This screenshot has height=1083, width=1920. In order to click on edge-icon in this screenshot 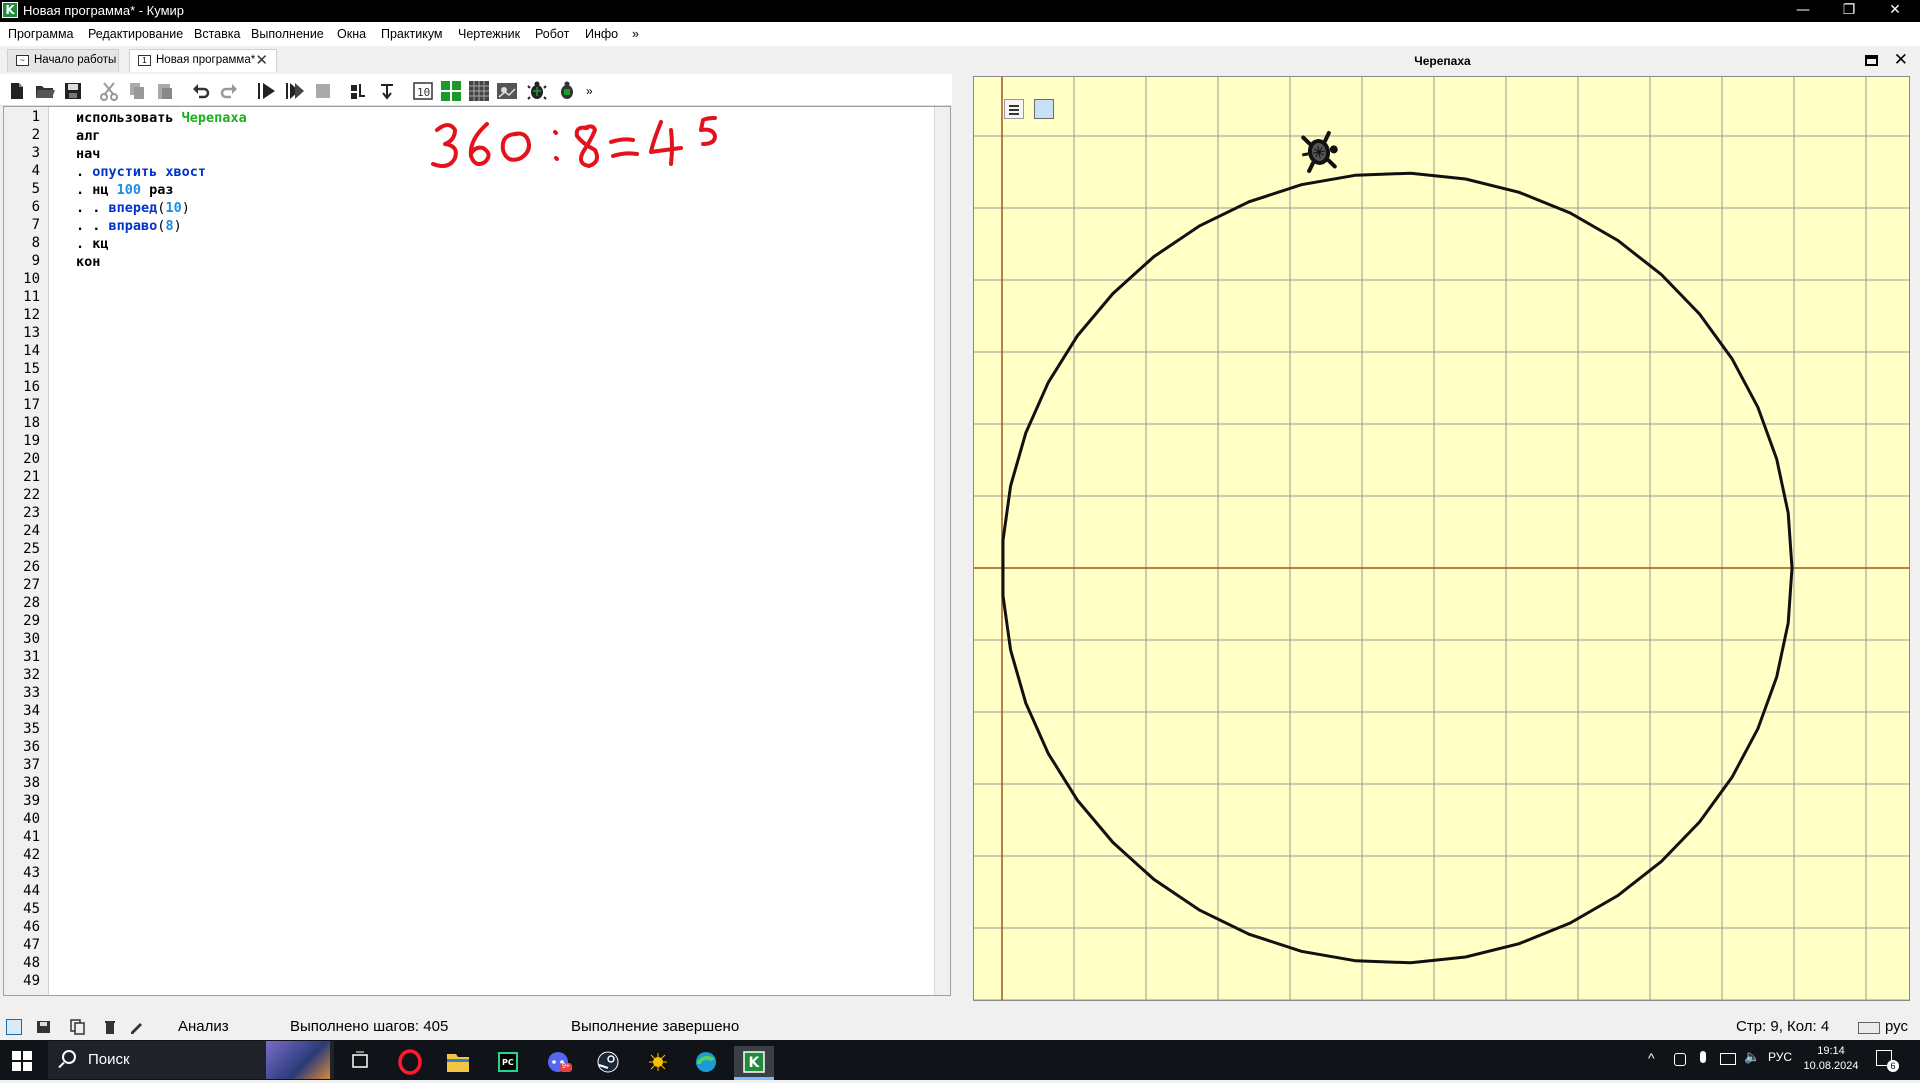, I will do `click(706, 1063)`.